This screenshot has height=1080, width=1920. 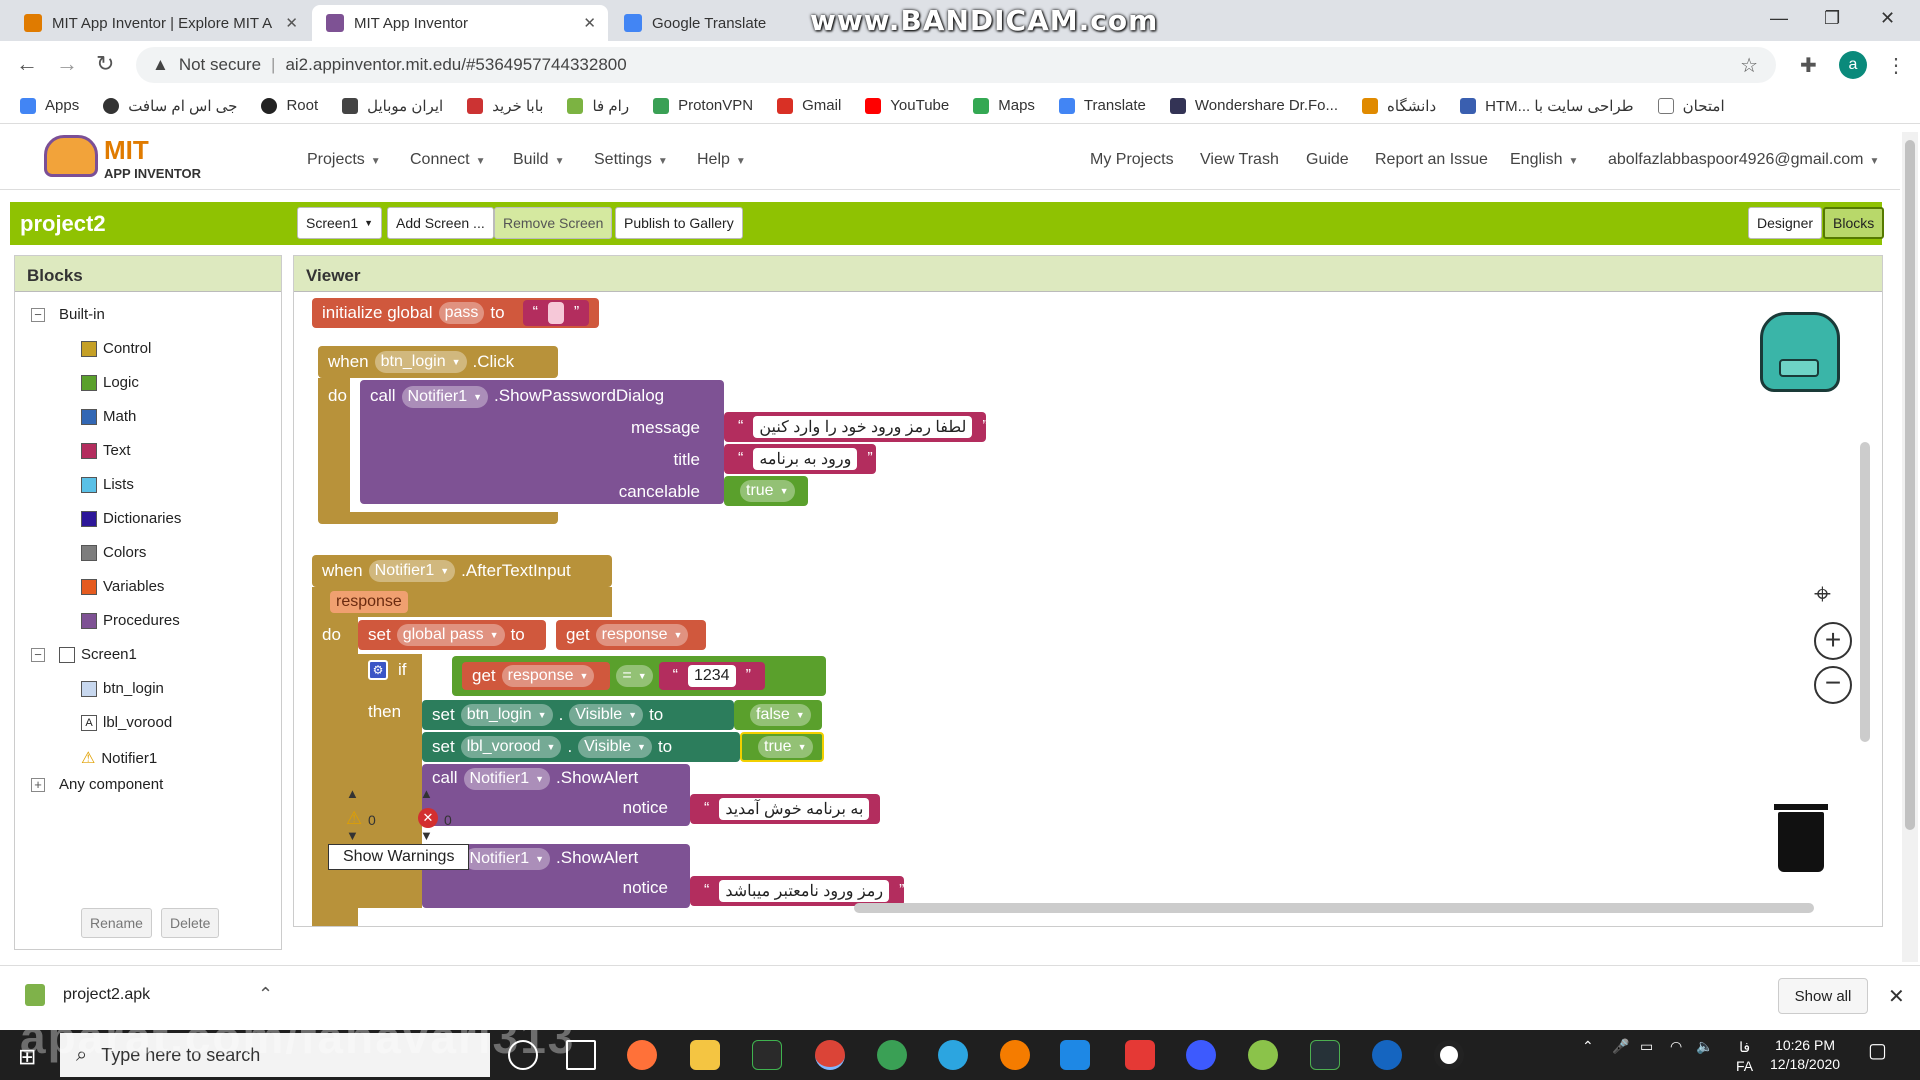 I want to click on backpack-icon, so click(x=1800, y=352).